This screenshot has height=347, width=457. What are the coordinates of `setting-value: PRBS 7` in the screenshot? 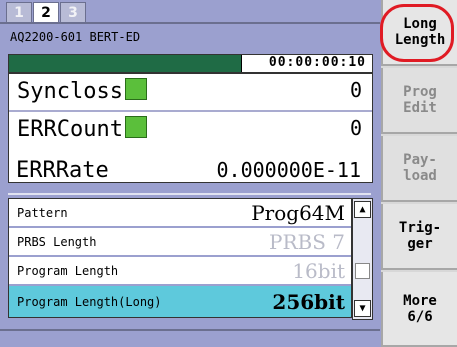 It's located at (307, 242).